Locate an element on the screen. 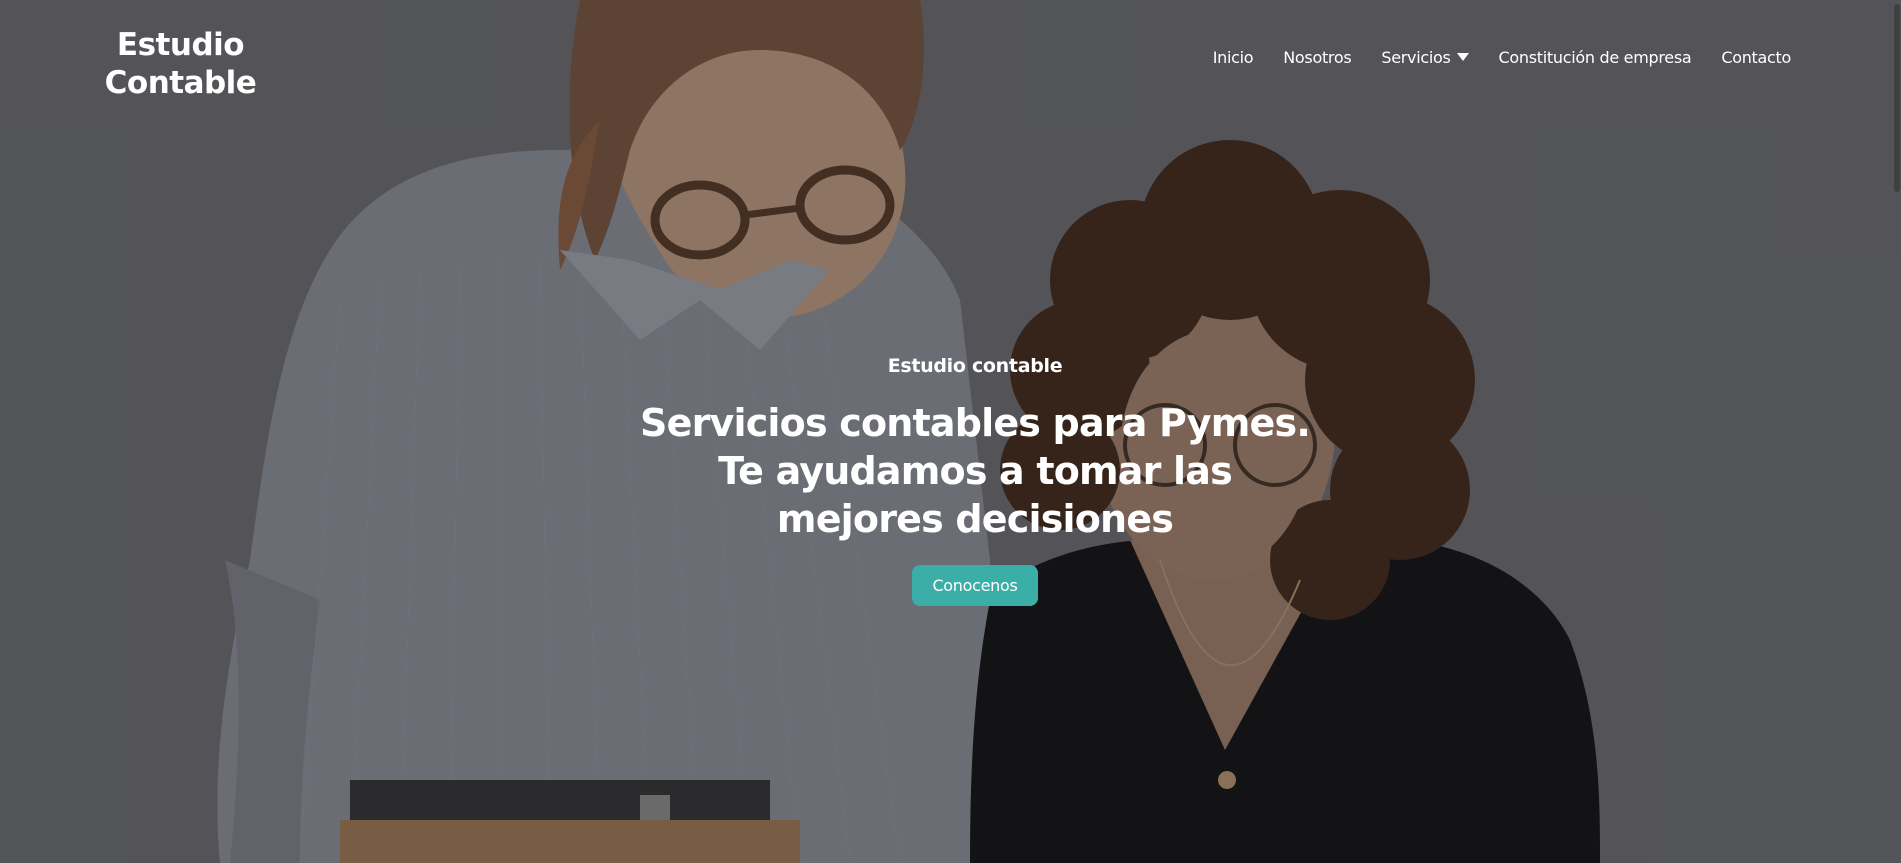 This screenshot has height=863, width=1901. scrollbar-thumb is located at coordinates (1897, 98).